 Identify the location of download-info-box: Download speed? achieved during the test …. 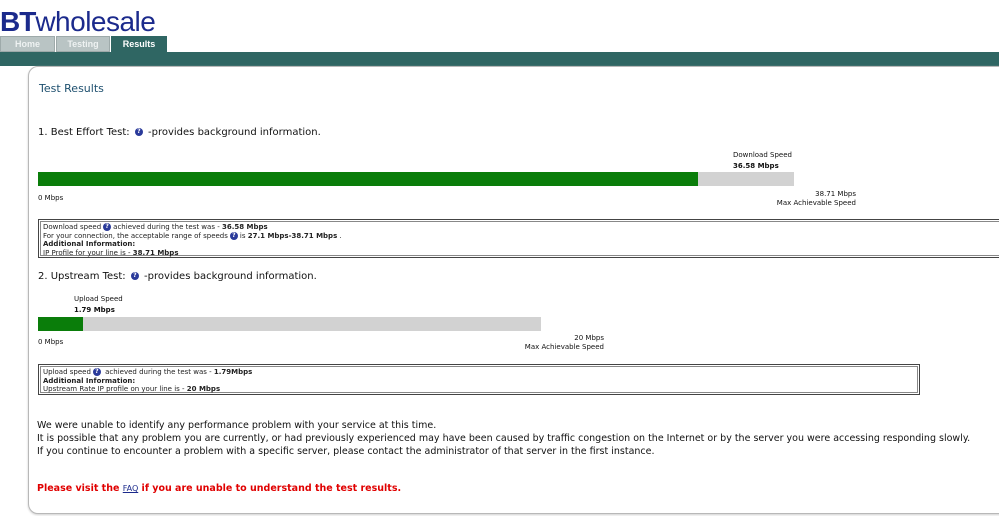
(518, 238).